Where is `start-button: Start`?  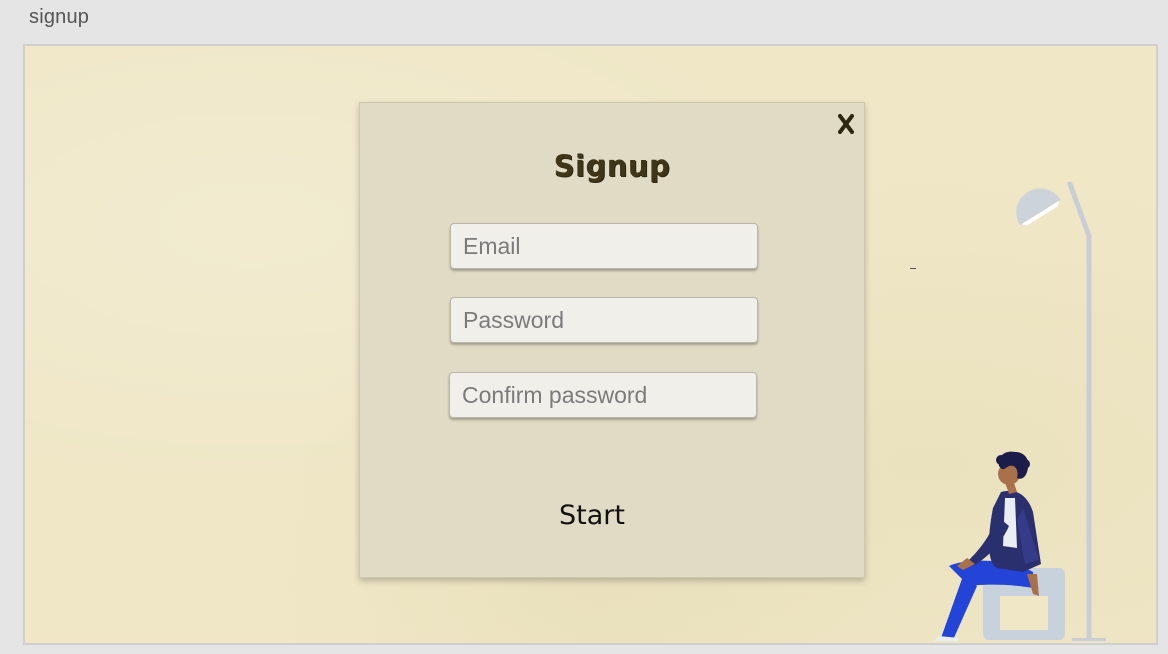
start-button: Start is located at coordinates (592, 515).